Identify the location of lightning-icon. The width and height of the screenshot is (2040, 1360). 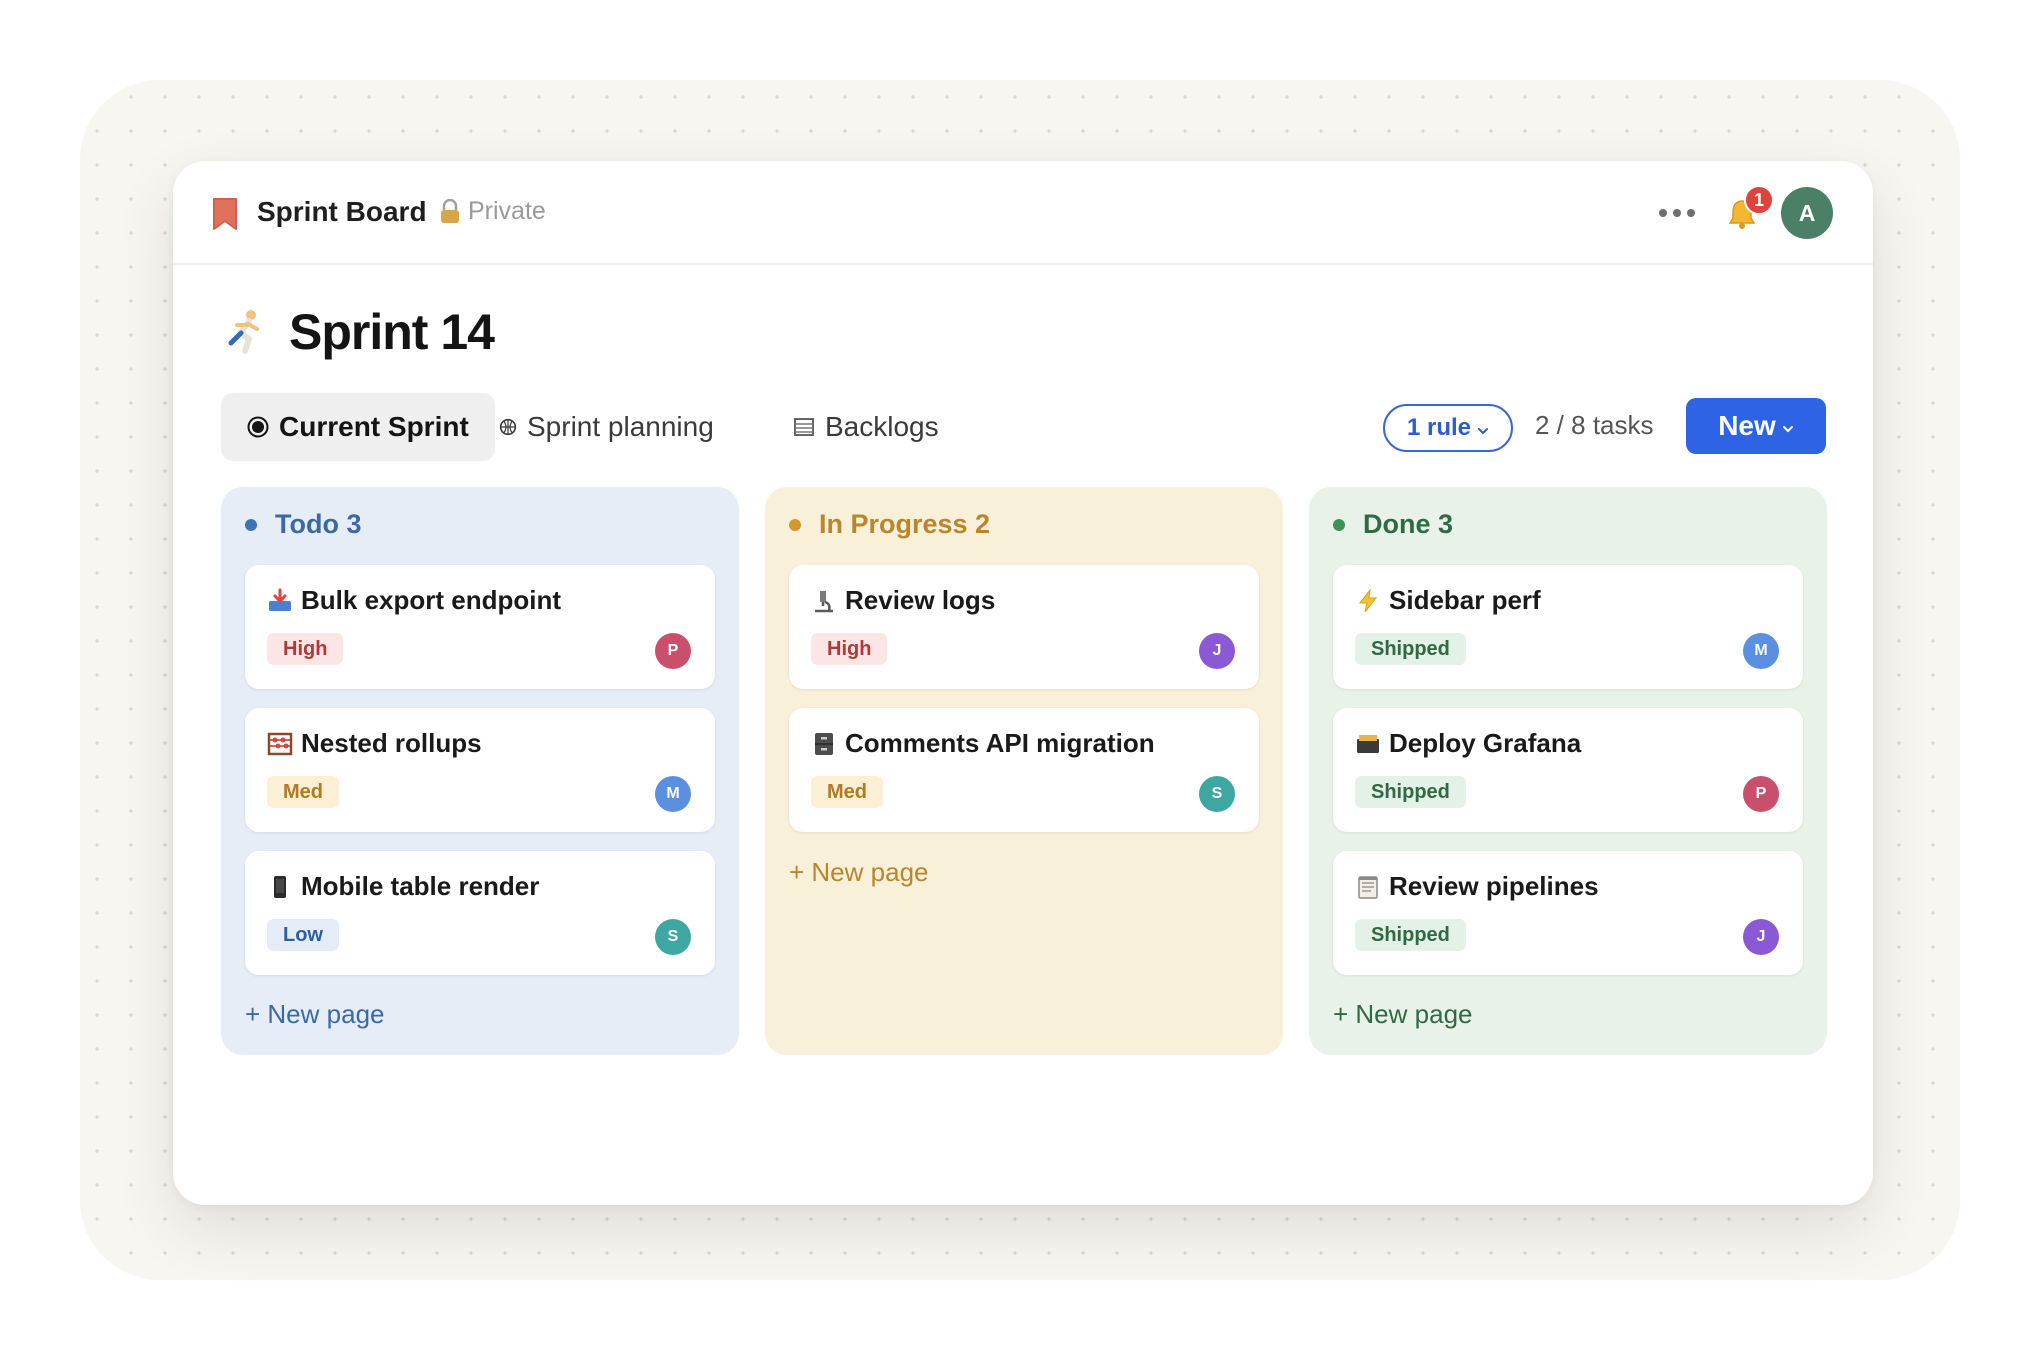
(1368, 599).